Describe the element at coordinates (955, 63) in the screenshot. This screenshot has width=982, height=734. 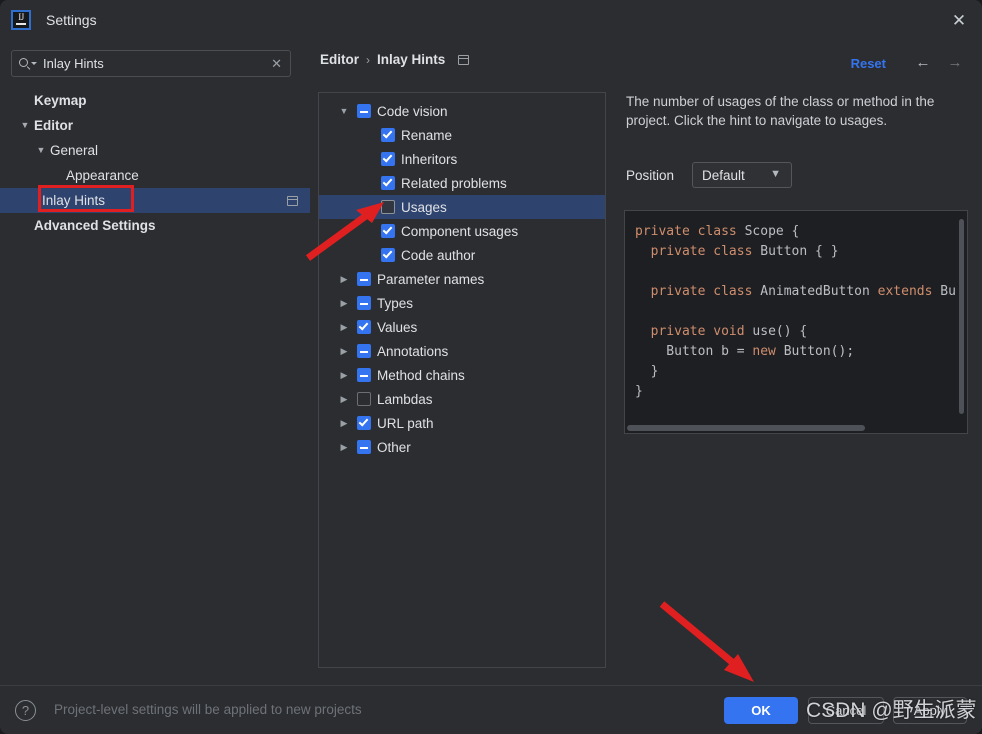
I see `forward-arrow-icon: →` at that location.